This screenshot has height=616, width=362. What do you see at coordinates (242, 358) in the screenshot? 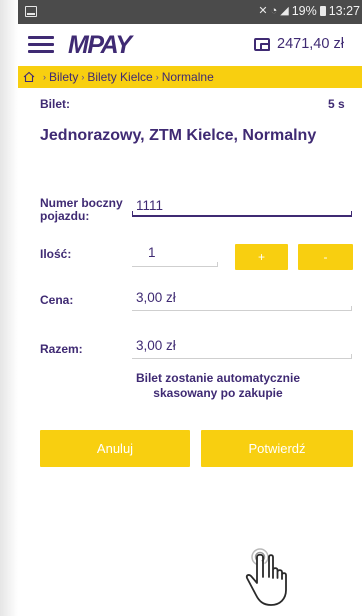
I see `total-underline` at bounding box center [242, 358].